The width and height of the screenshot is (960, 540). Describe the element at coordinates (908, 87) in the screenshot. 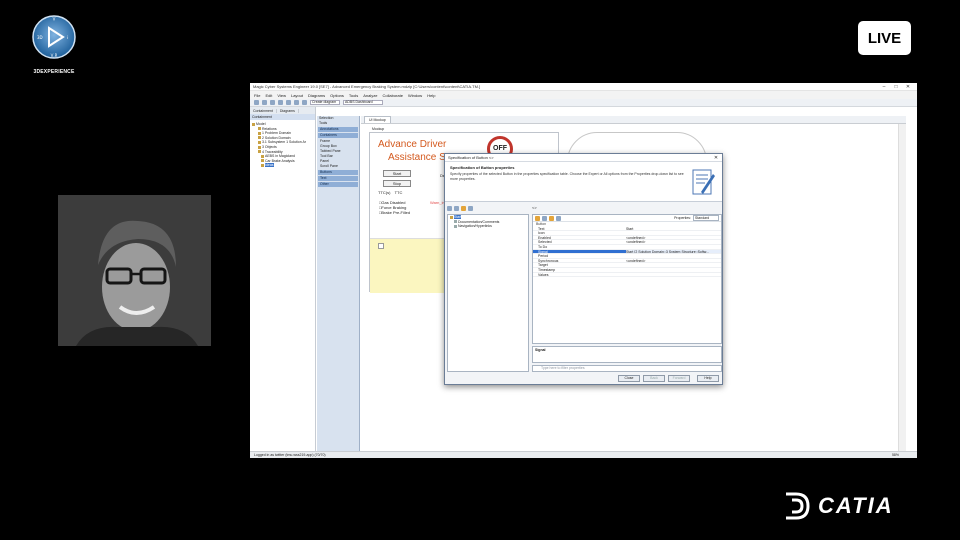

I see `close-icon: ✕` at that location.